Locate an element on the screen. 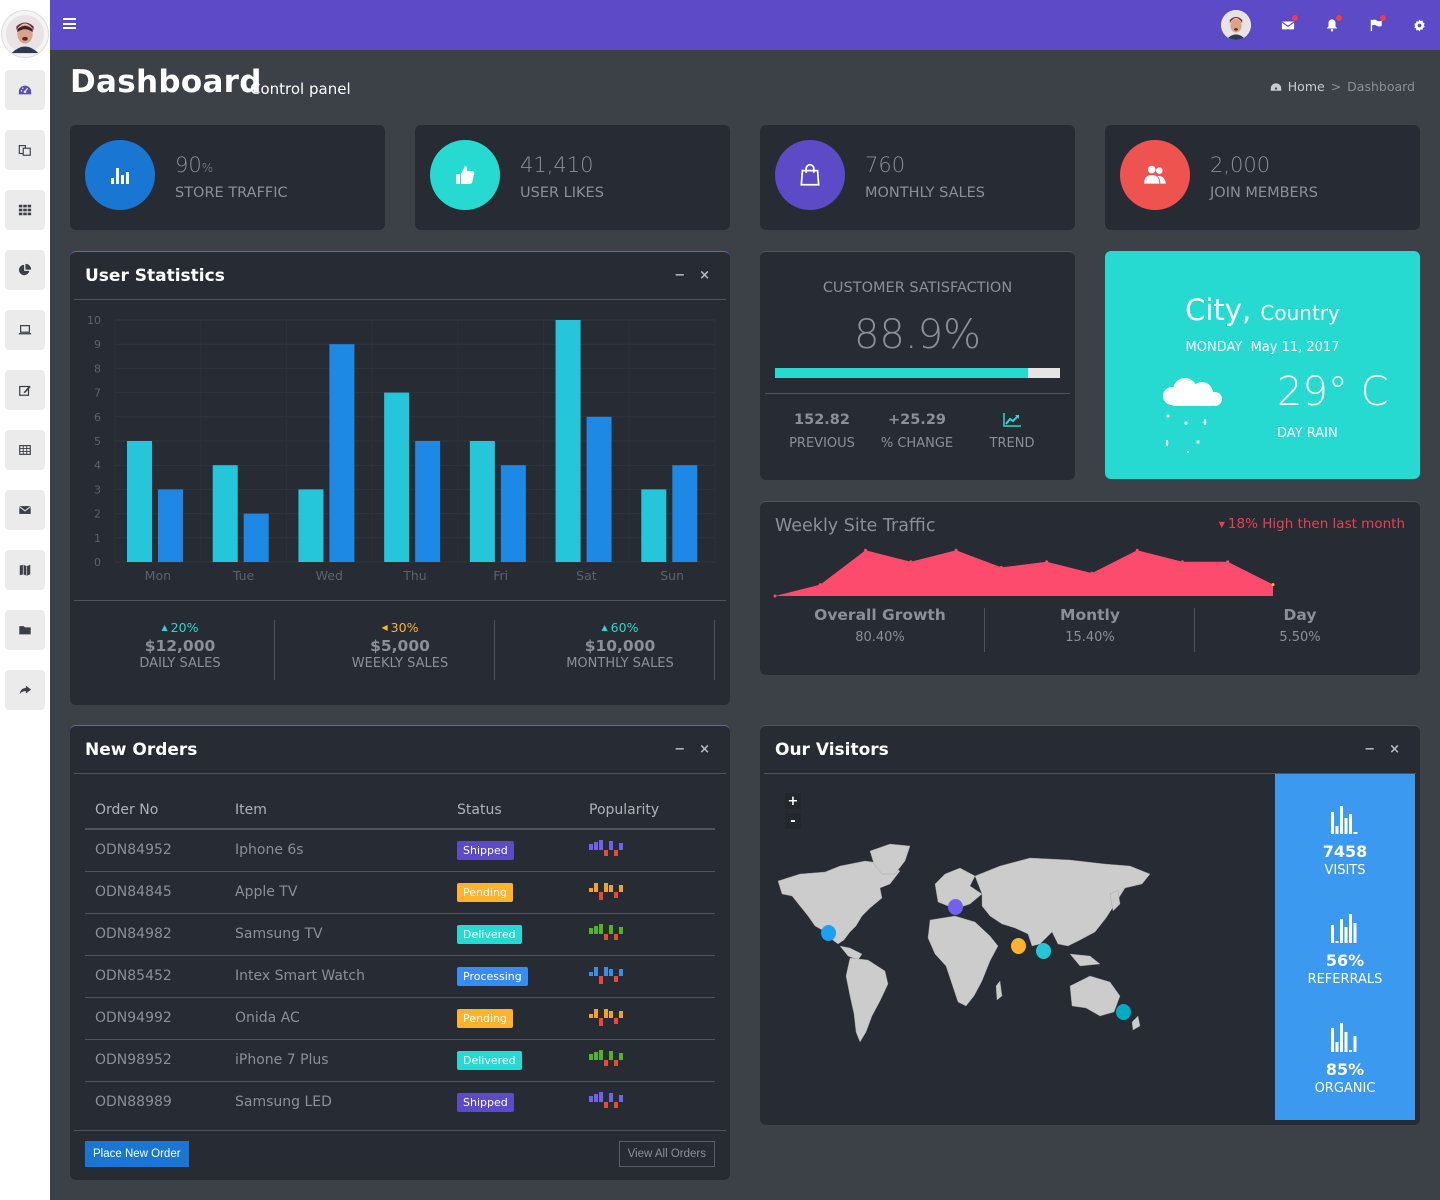 The height and width of the screenshot is (1200, 1440). sidebar-item-apps is located at coordinates (25, 210).